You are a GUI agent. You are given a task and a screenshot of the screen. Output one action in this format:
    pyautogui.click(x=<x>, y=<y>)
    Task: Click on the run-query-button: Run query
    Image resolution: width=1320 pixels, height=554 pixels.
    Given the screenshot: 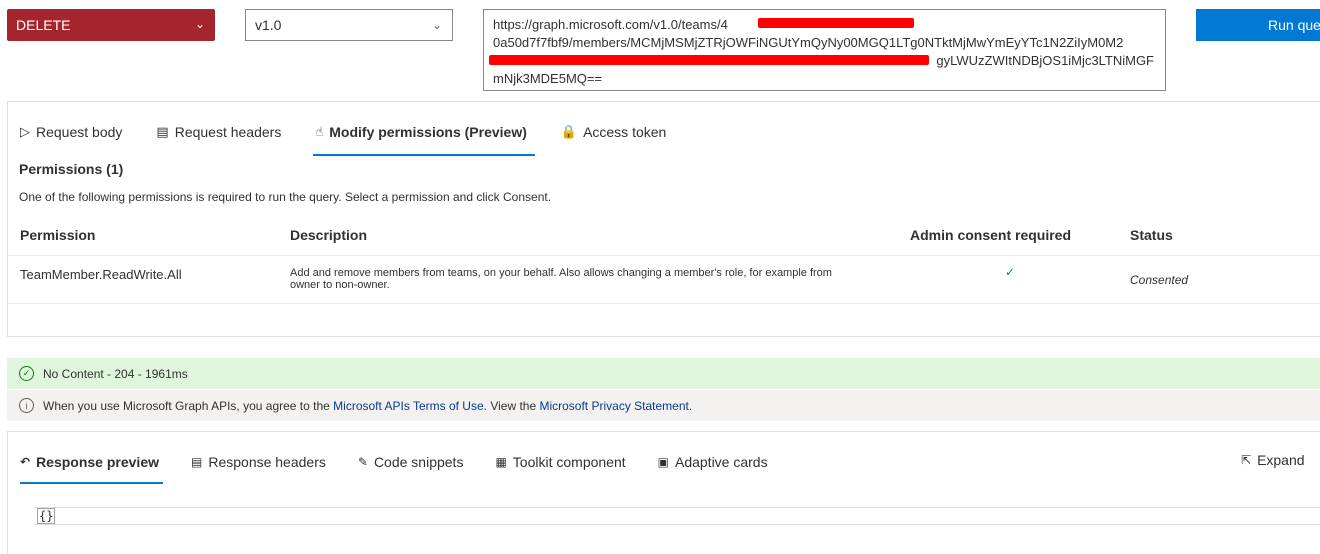 What is the action you would take?
    pyautogui.click(x=1258, y=25)
    